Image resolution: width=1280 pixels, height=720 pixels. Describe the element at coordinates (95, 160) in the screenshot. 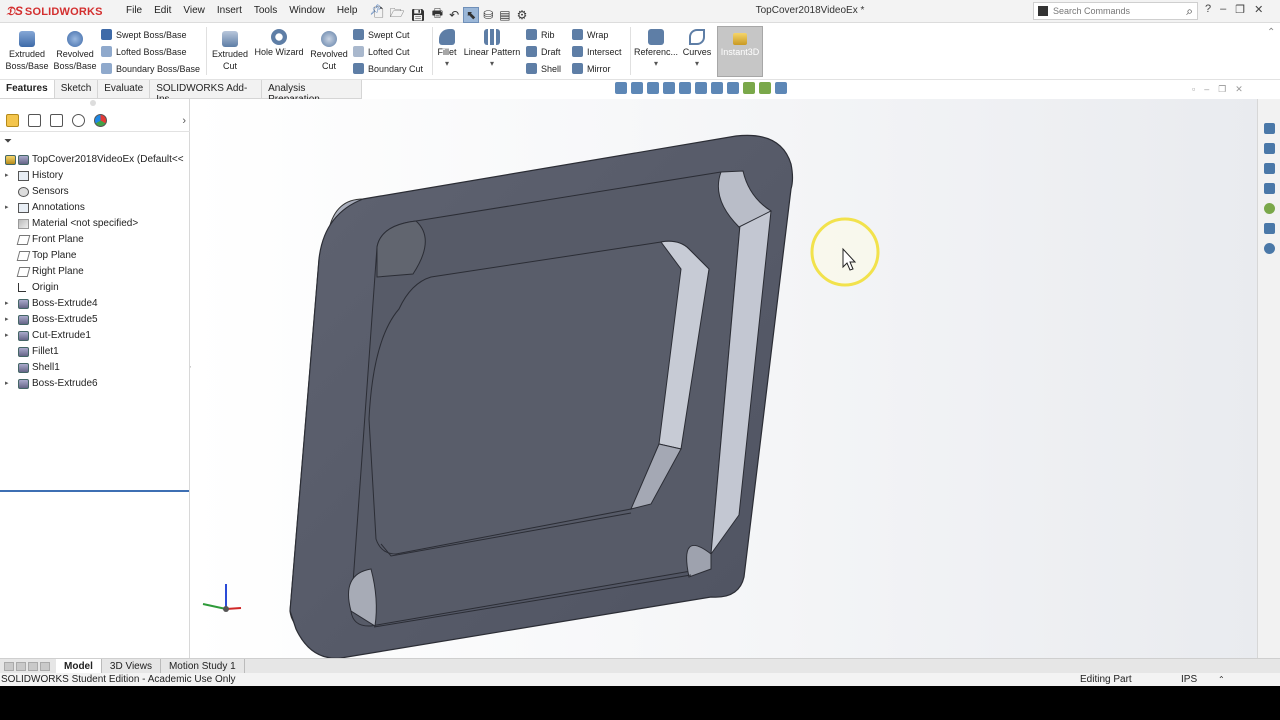

I see `tree-root-part: TopCover2018VideoEx (Default<<` at that location.